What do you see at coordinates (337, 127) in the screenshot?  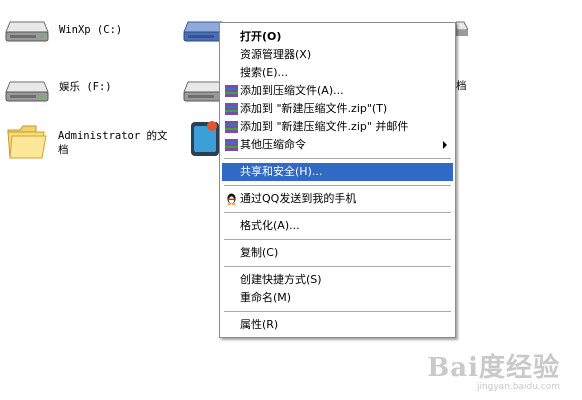 I see `menu-item-add-to-zip-email: 添加到 "新建压缩文件.zip" 并邮件` at bounding box center [337, 127].